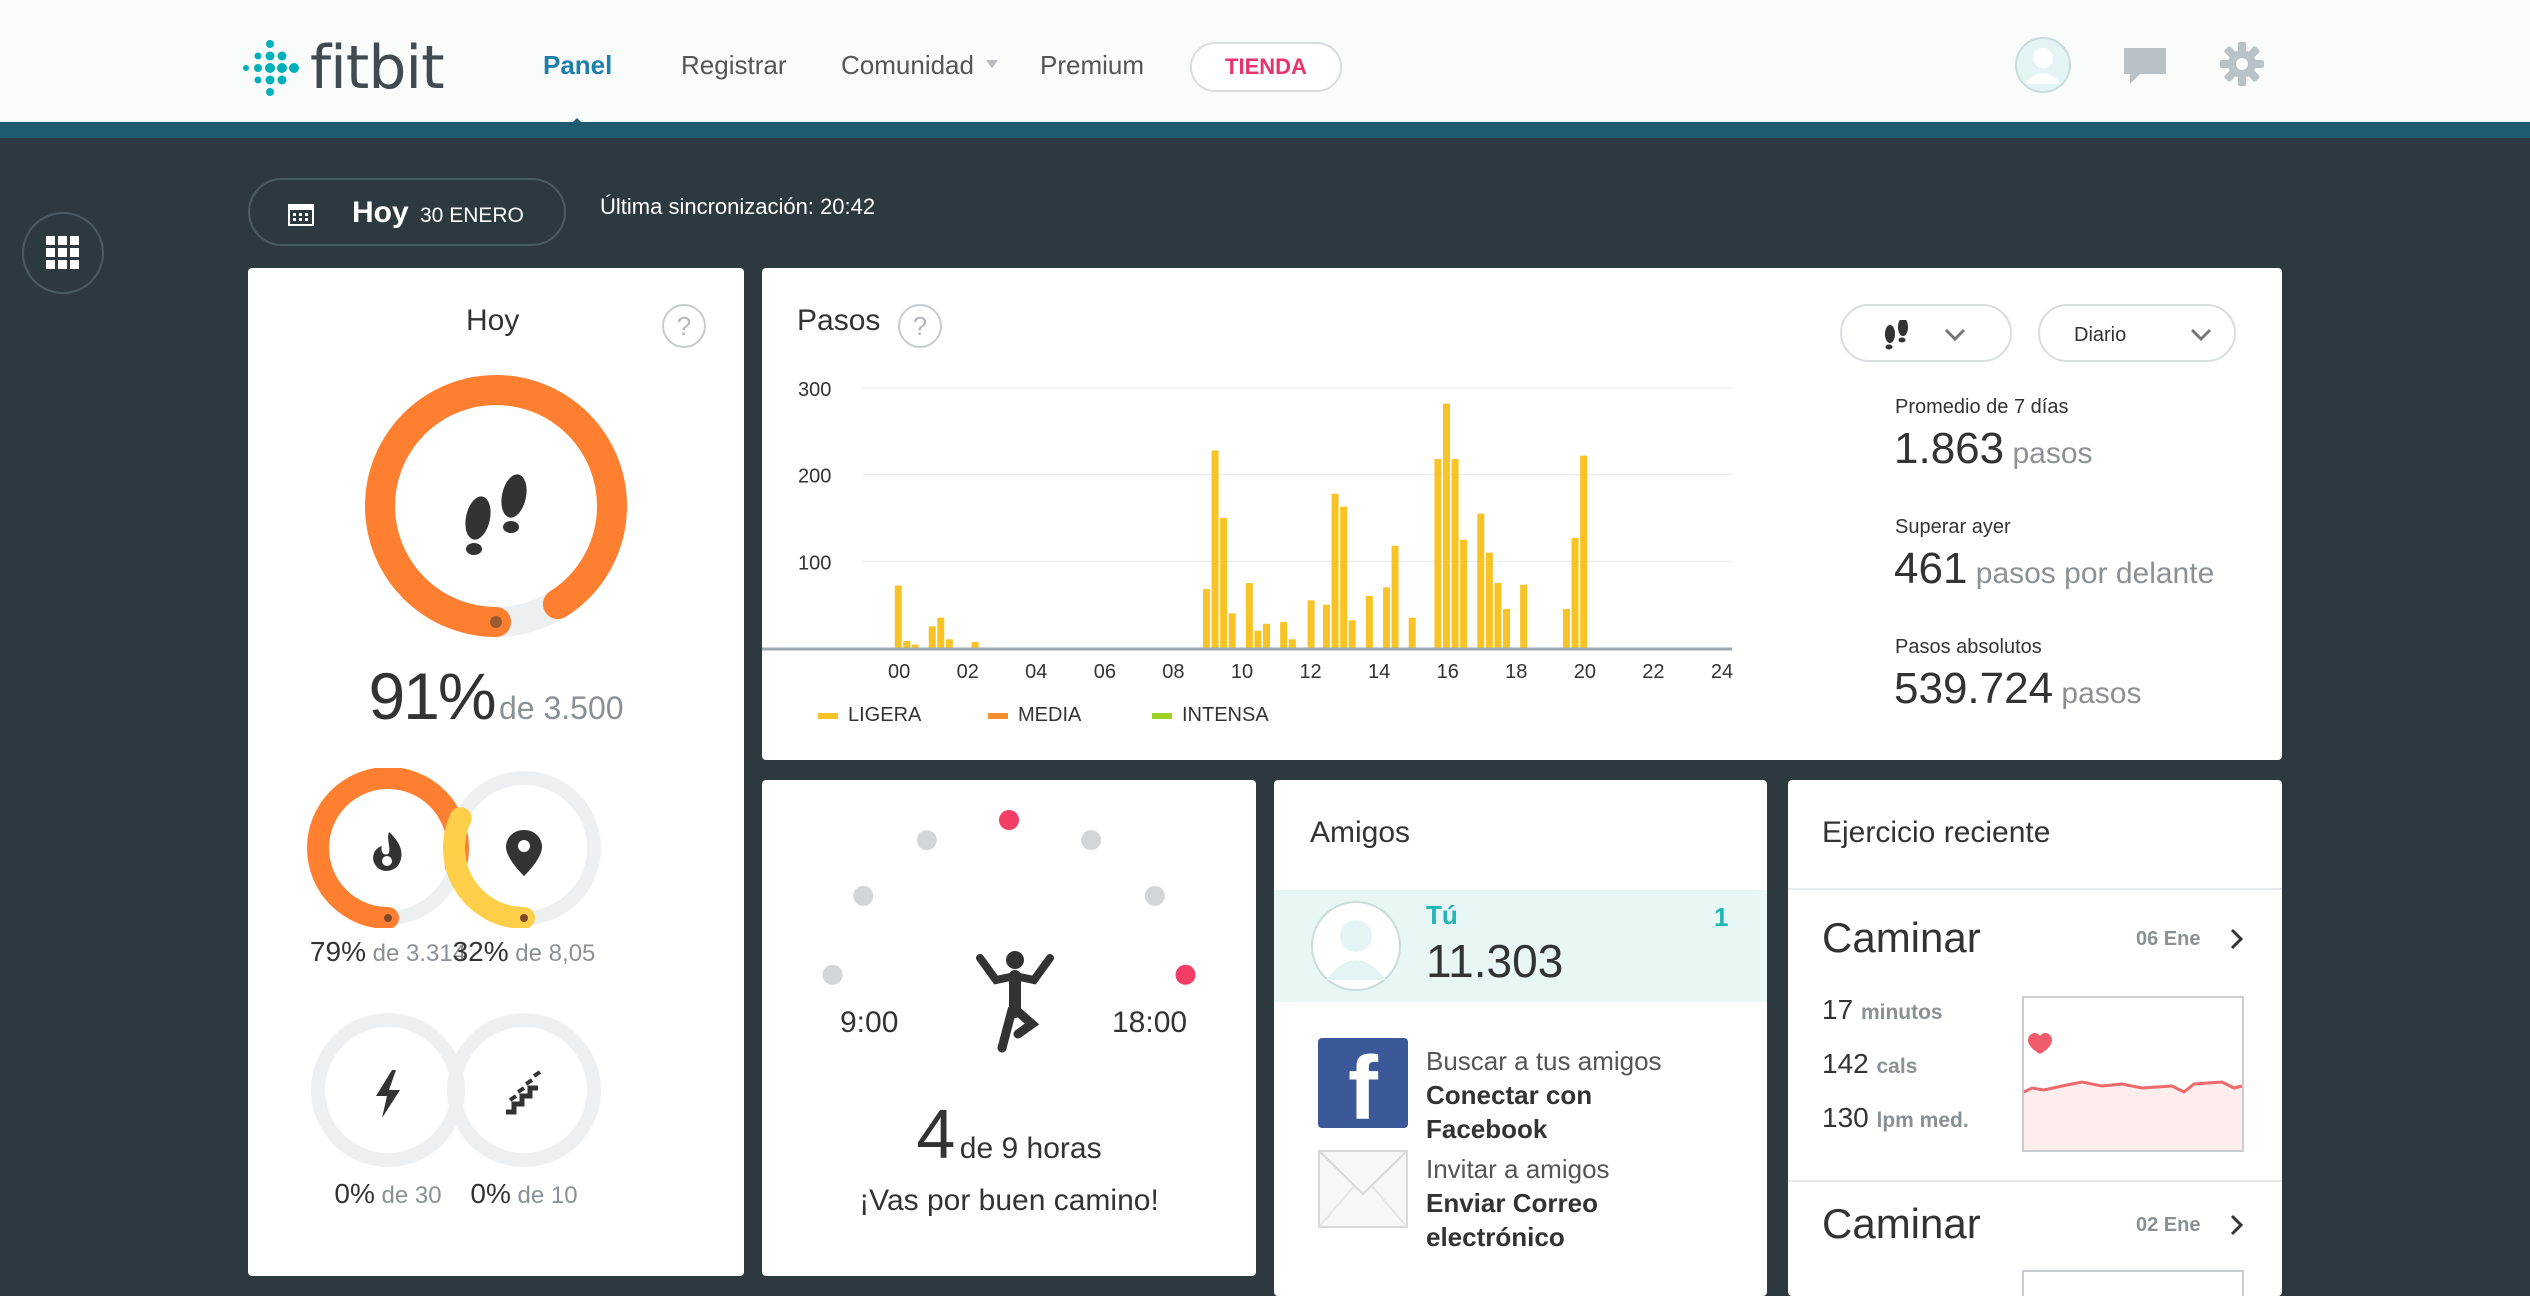 This screenshot has height=1296, width=2530. I want to click on nav-registrar: Registrar, so click(733, 65).